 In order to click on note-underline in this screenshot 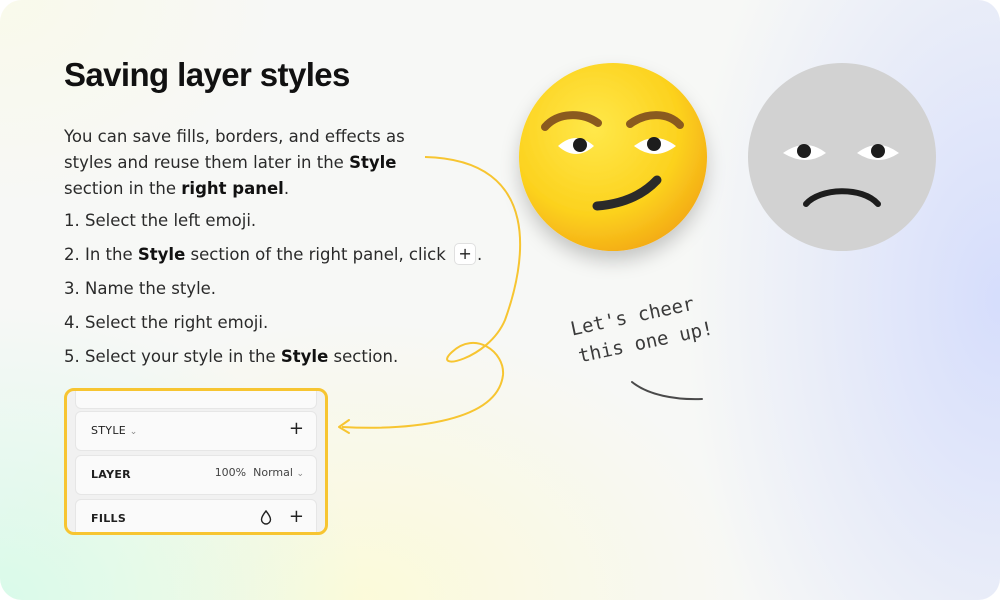, I will do `click(667, 391)`.